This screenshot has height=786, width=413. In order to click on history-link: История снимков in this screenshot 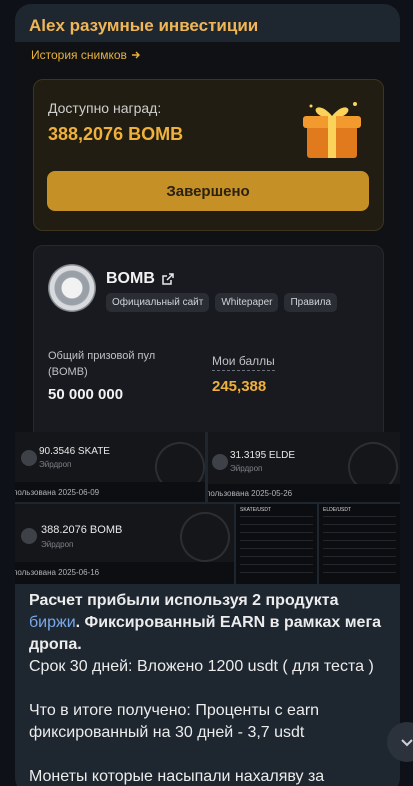, I will do `click(86, 55)`.